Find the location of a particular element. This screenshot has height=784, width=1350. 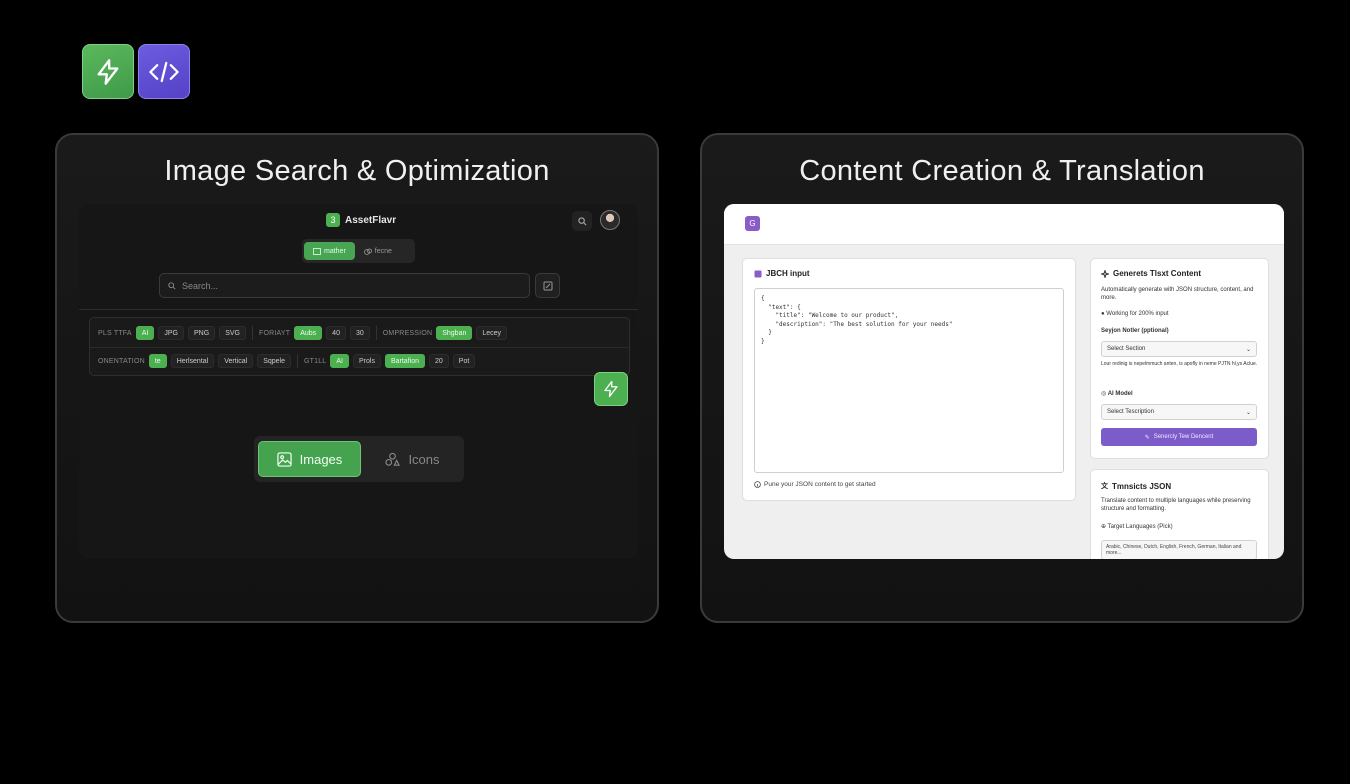

tab-label: Images is located at coordinates (321, 459).